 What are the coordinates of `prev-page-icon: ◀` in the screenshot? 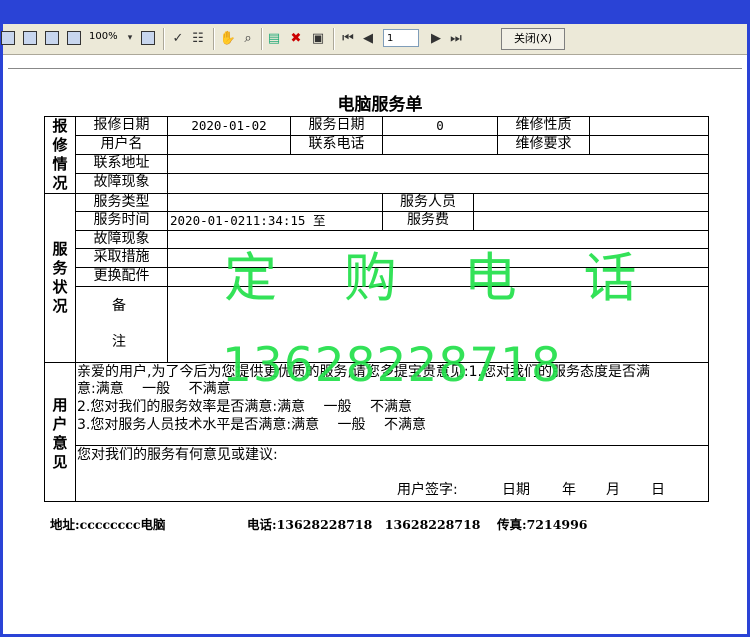 It's located at (368, 38).